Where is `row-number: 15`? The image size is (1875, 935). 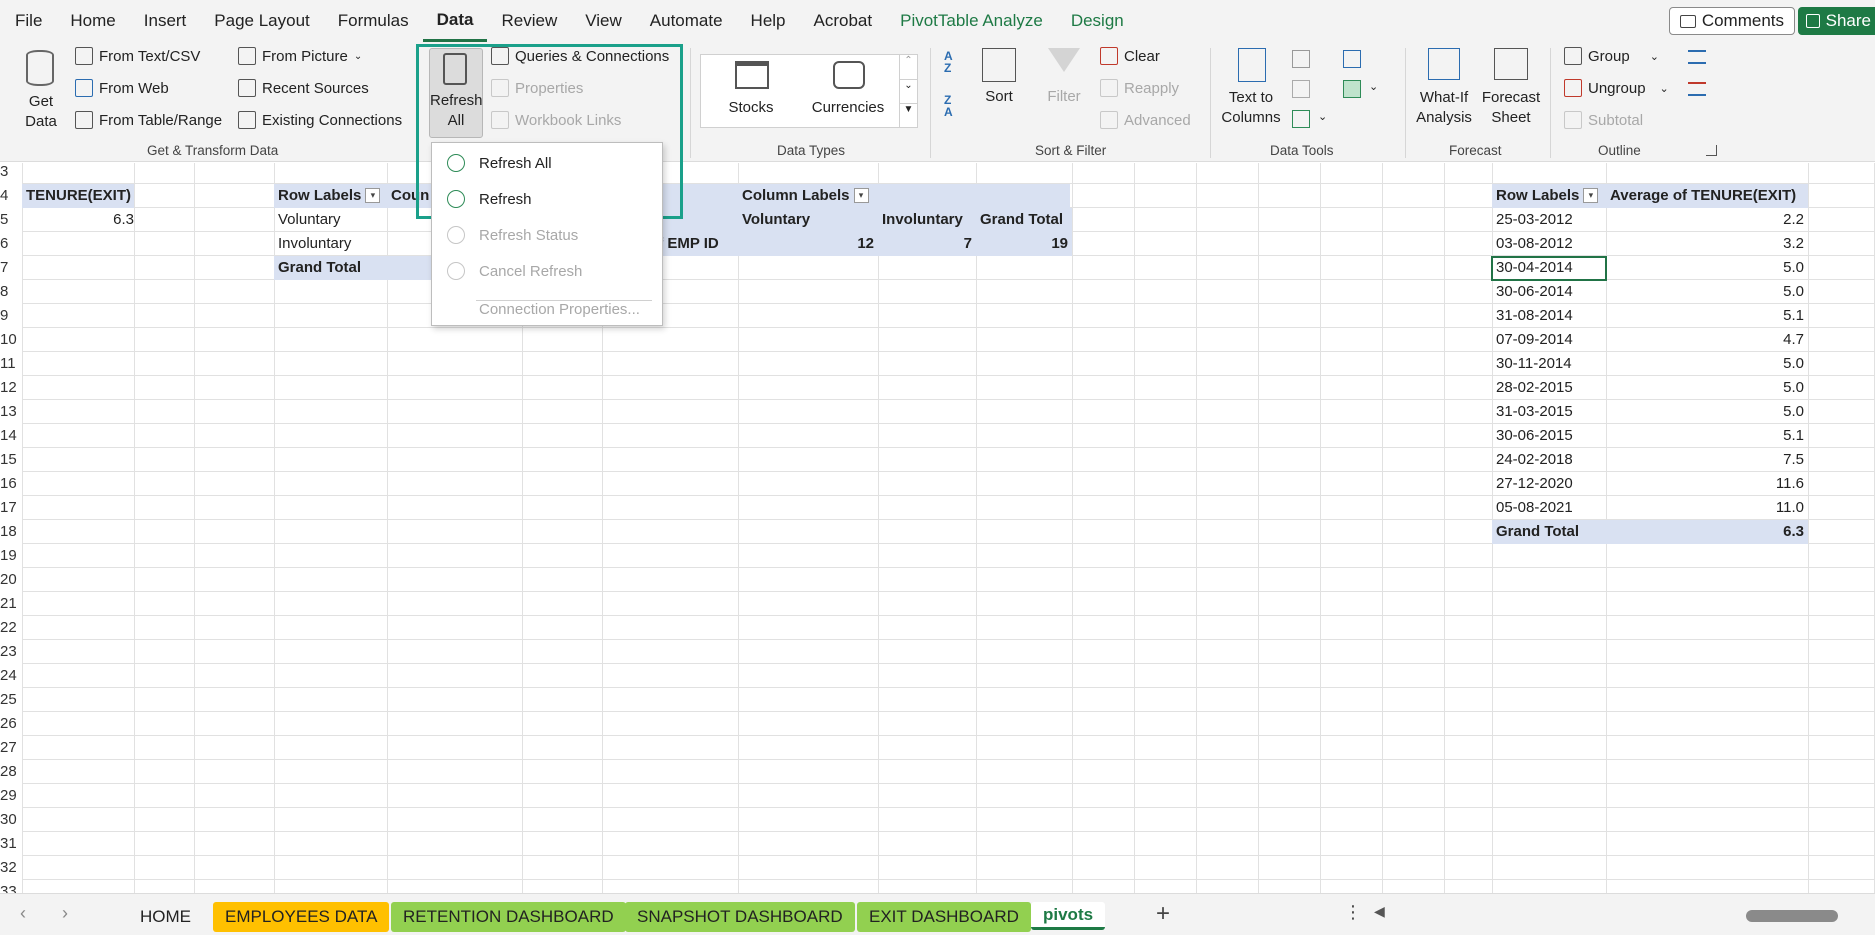 row-number: 15 is located at coordinates (11, 460).